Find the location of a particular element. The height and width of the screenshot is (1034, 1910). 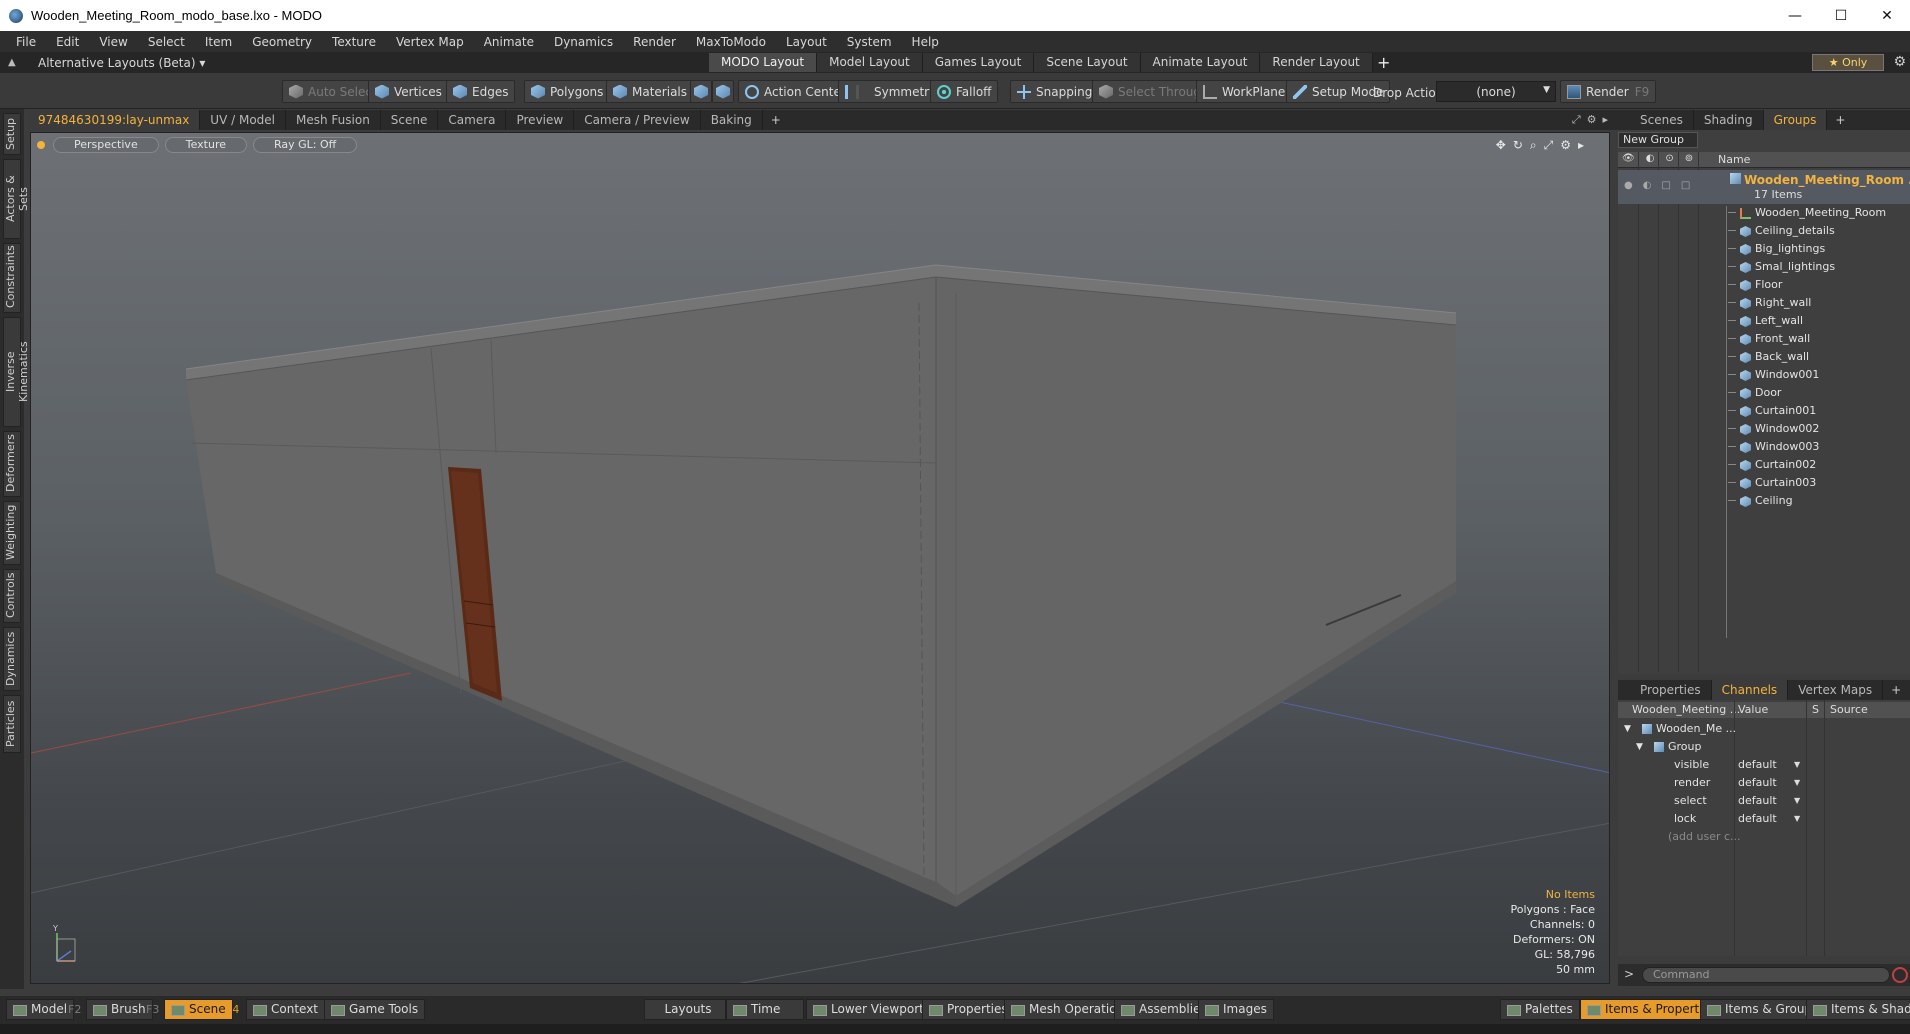

tab-modo-layout: MODO Layout is located at coordinates (763, 62).